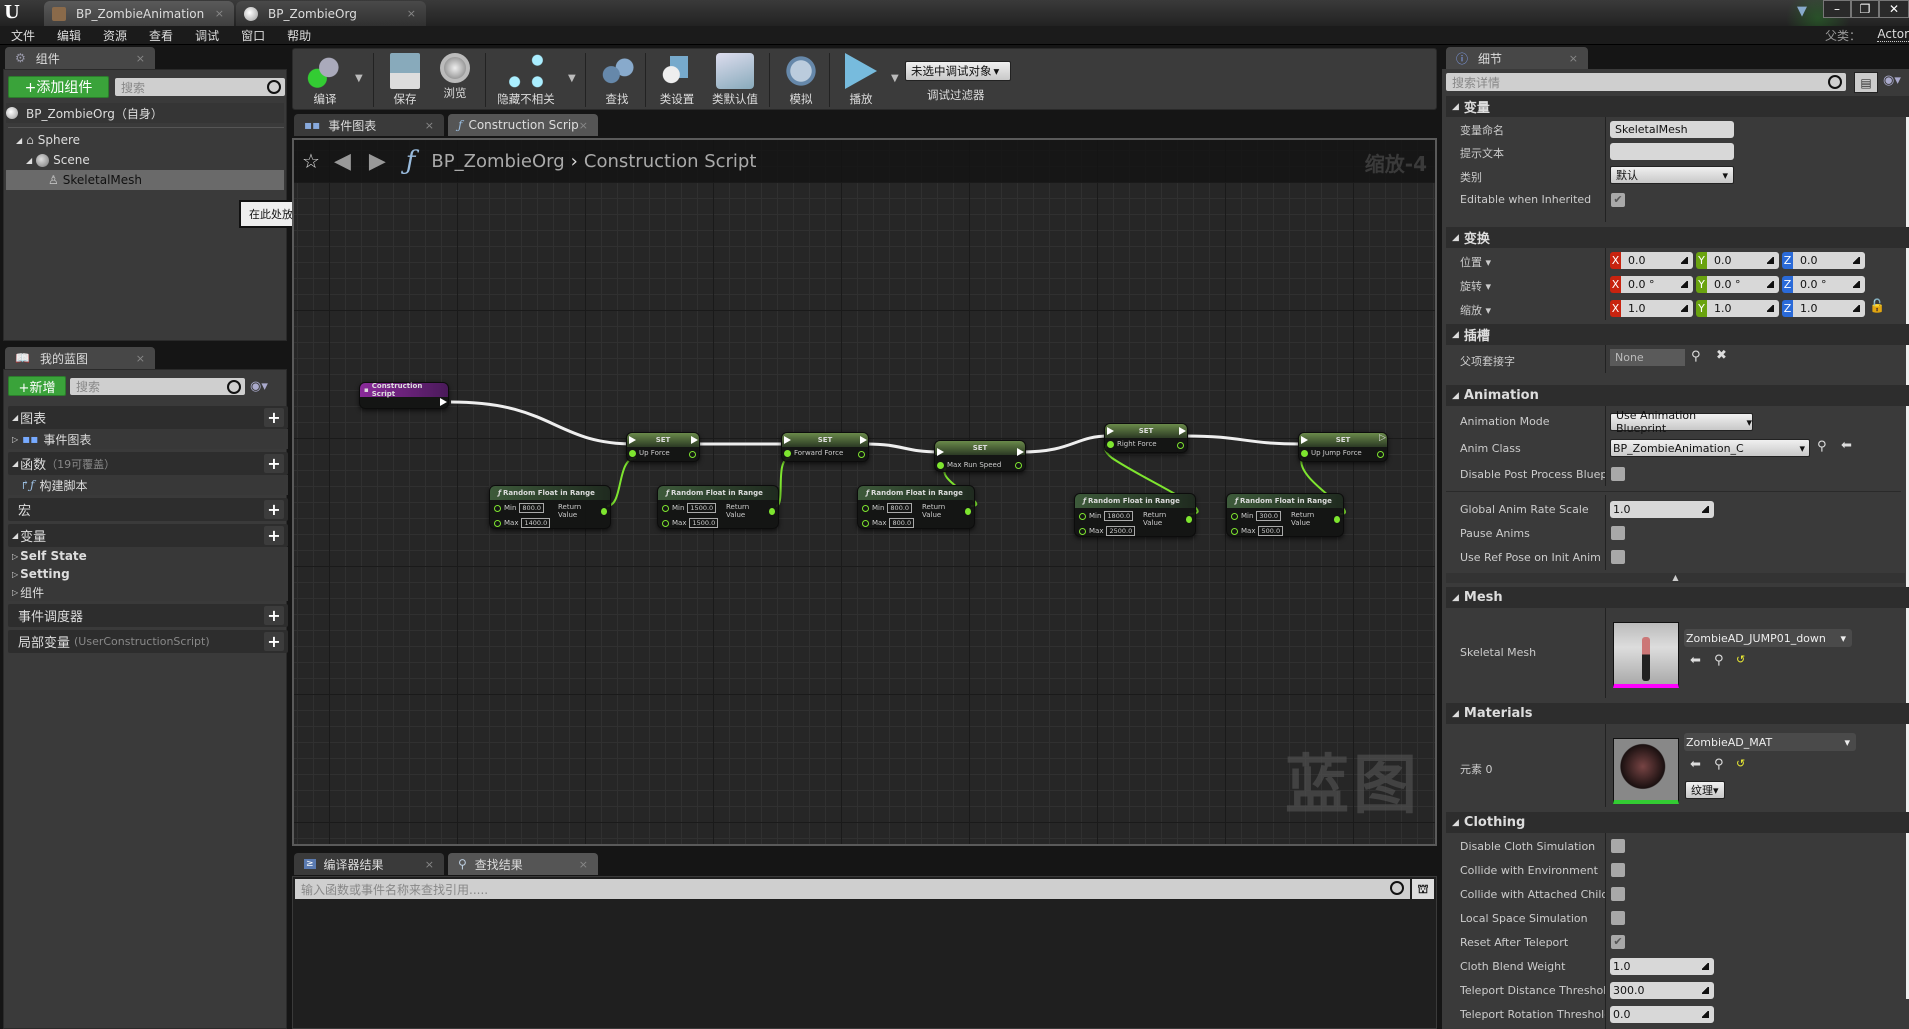 The height and width of the screenshot is (1029, 1909). What do you see at coordinates (37, 386) in the screenshot?
I see `new-button: +新增` at bounding box center [37, 386].